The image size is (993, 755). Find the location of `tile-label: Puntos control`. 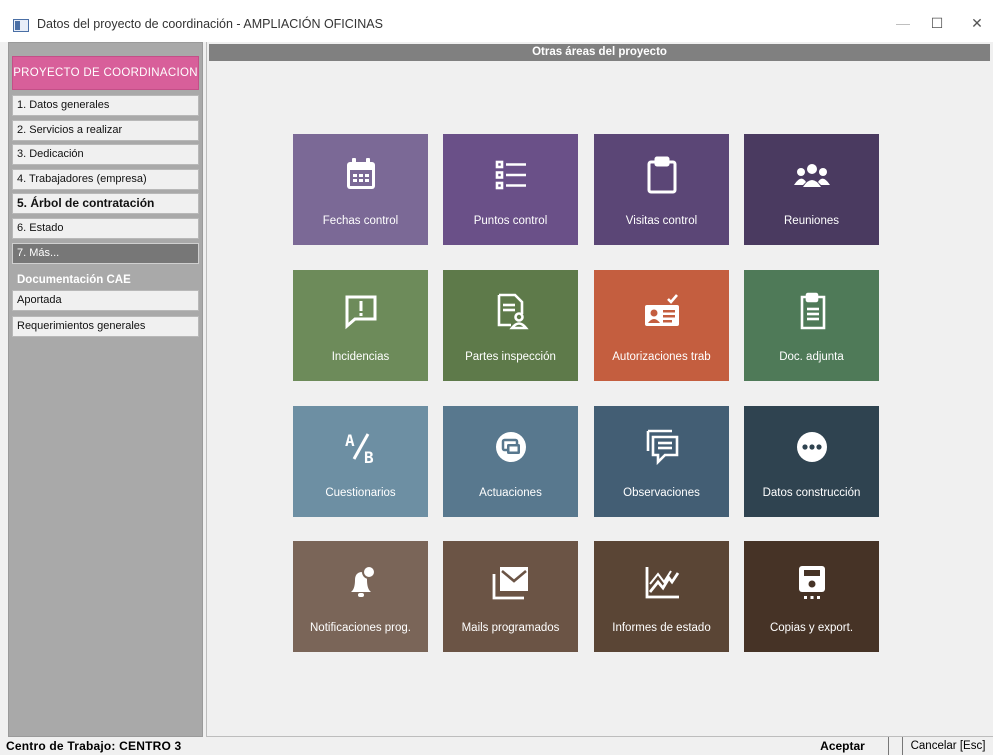

tile-label: Puntos control is located at coordinates (510, 221).